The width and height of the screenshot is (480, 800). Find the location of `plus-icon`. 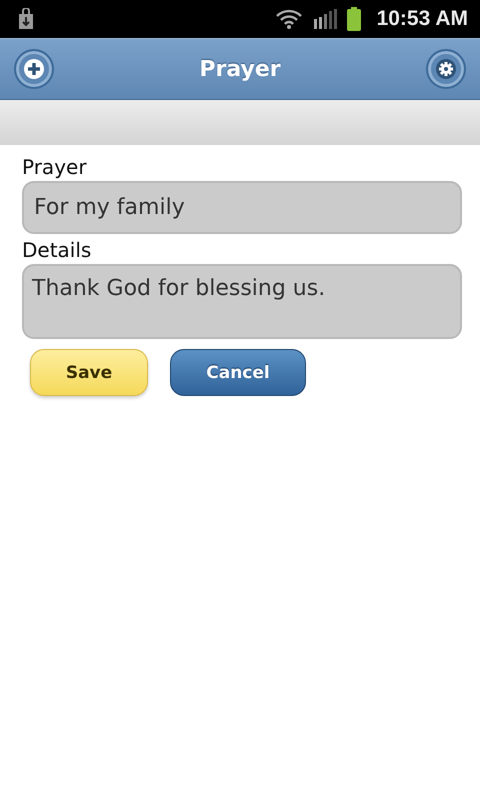

plus-icon is located at coordinates (34, 69).